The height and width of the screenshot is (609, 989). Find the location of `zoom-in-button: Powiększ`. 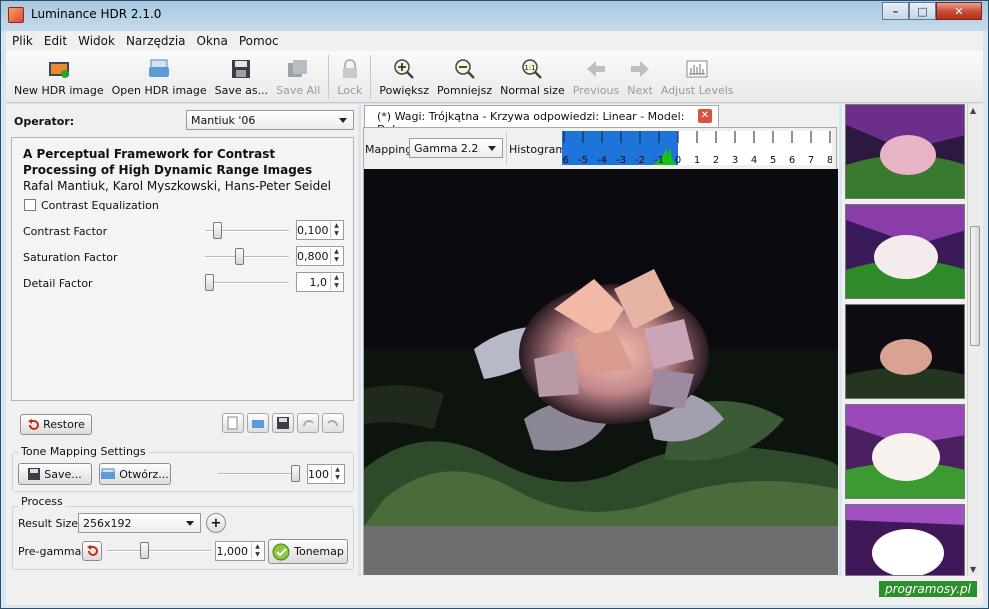

zoom-in-button: Powiększ is located at coordinates (404, 74).